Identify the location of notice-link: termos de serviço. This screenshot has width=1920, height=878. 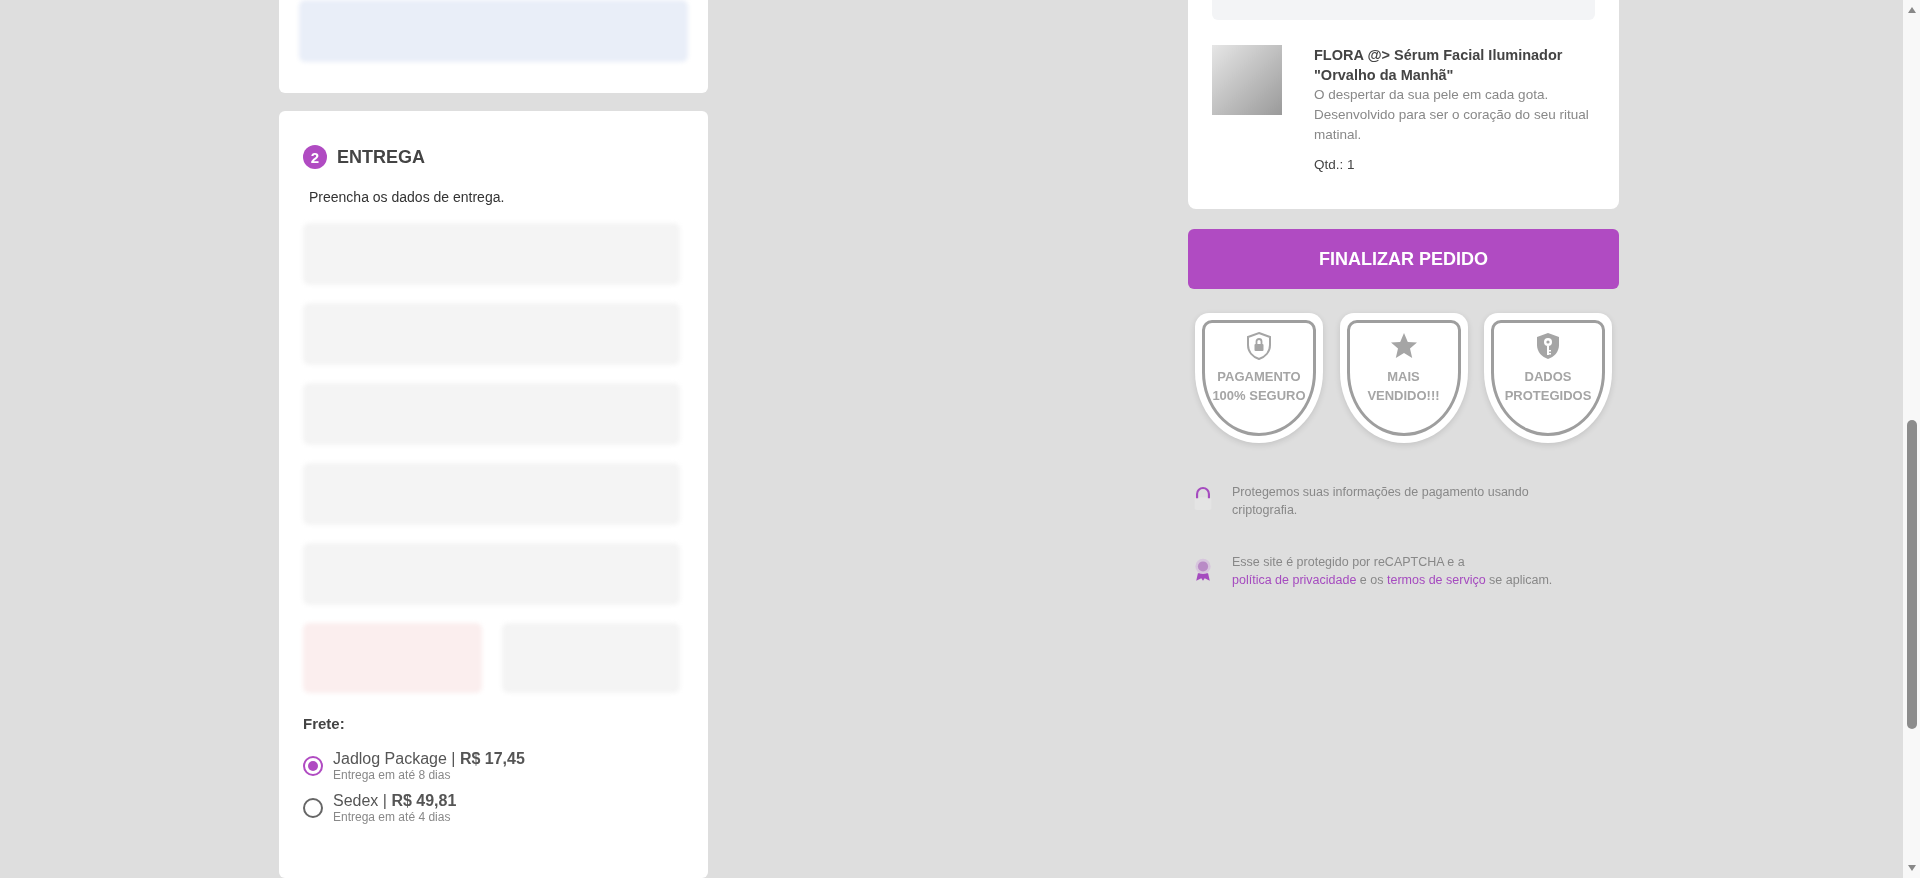
(1436, 580).